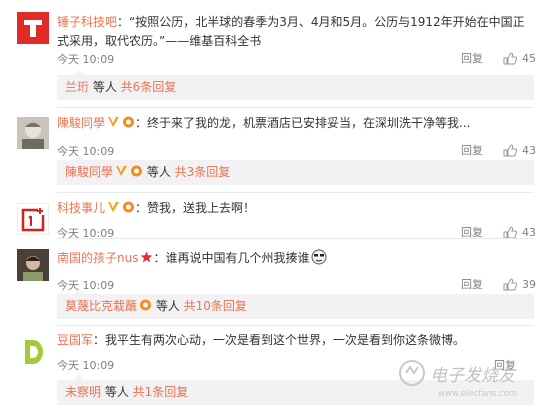 The width and height of the screenshot is (548, 408). I want to click on sub-reply-more: 共1条回复, so click(161, 392).